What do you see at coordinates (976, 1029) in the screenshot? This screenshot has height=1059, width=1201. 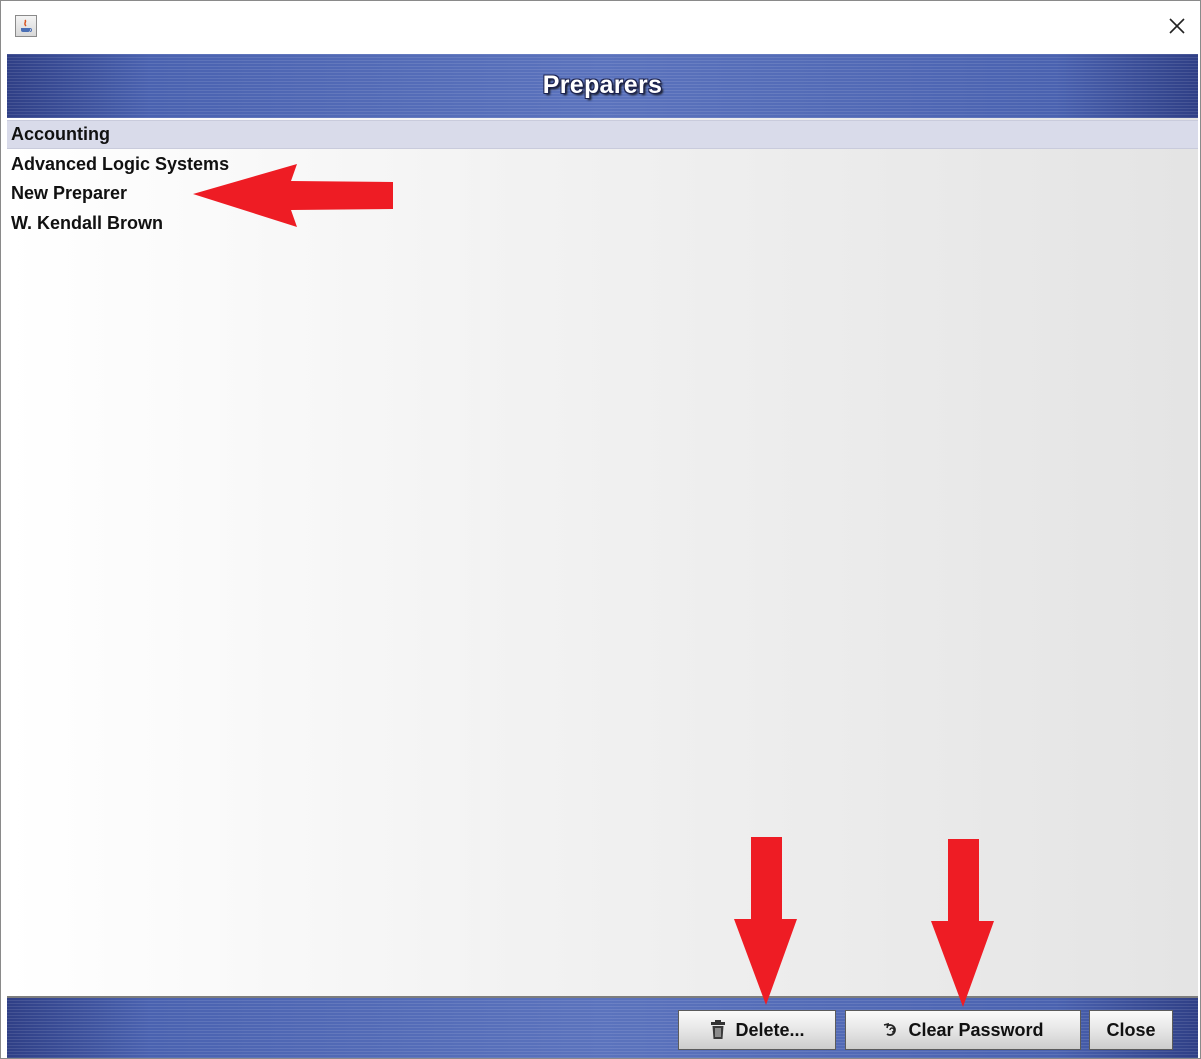 I see `clear-password-button-label: Clear Password` at bounding box center [976, 1029].